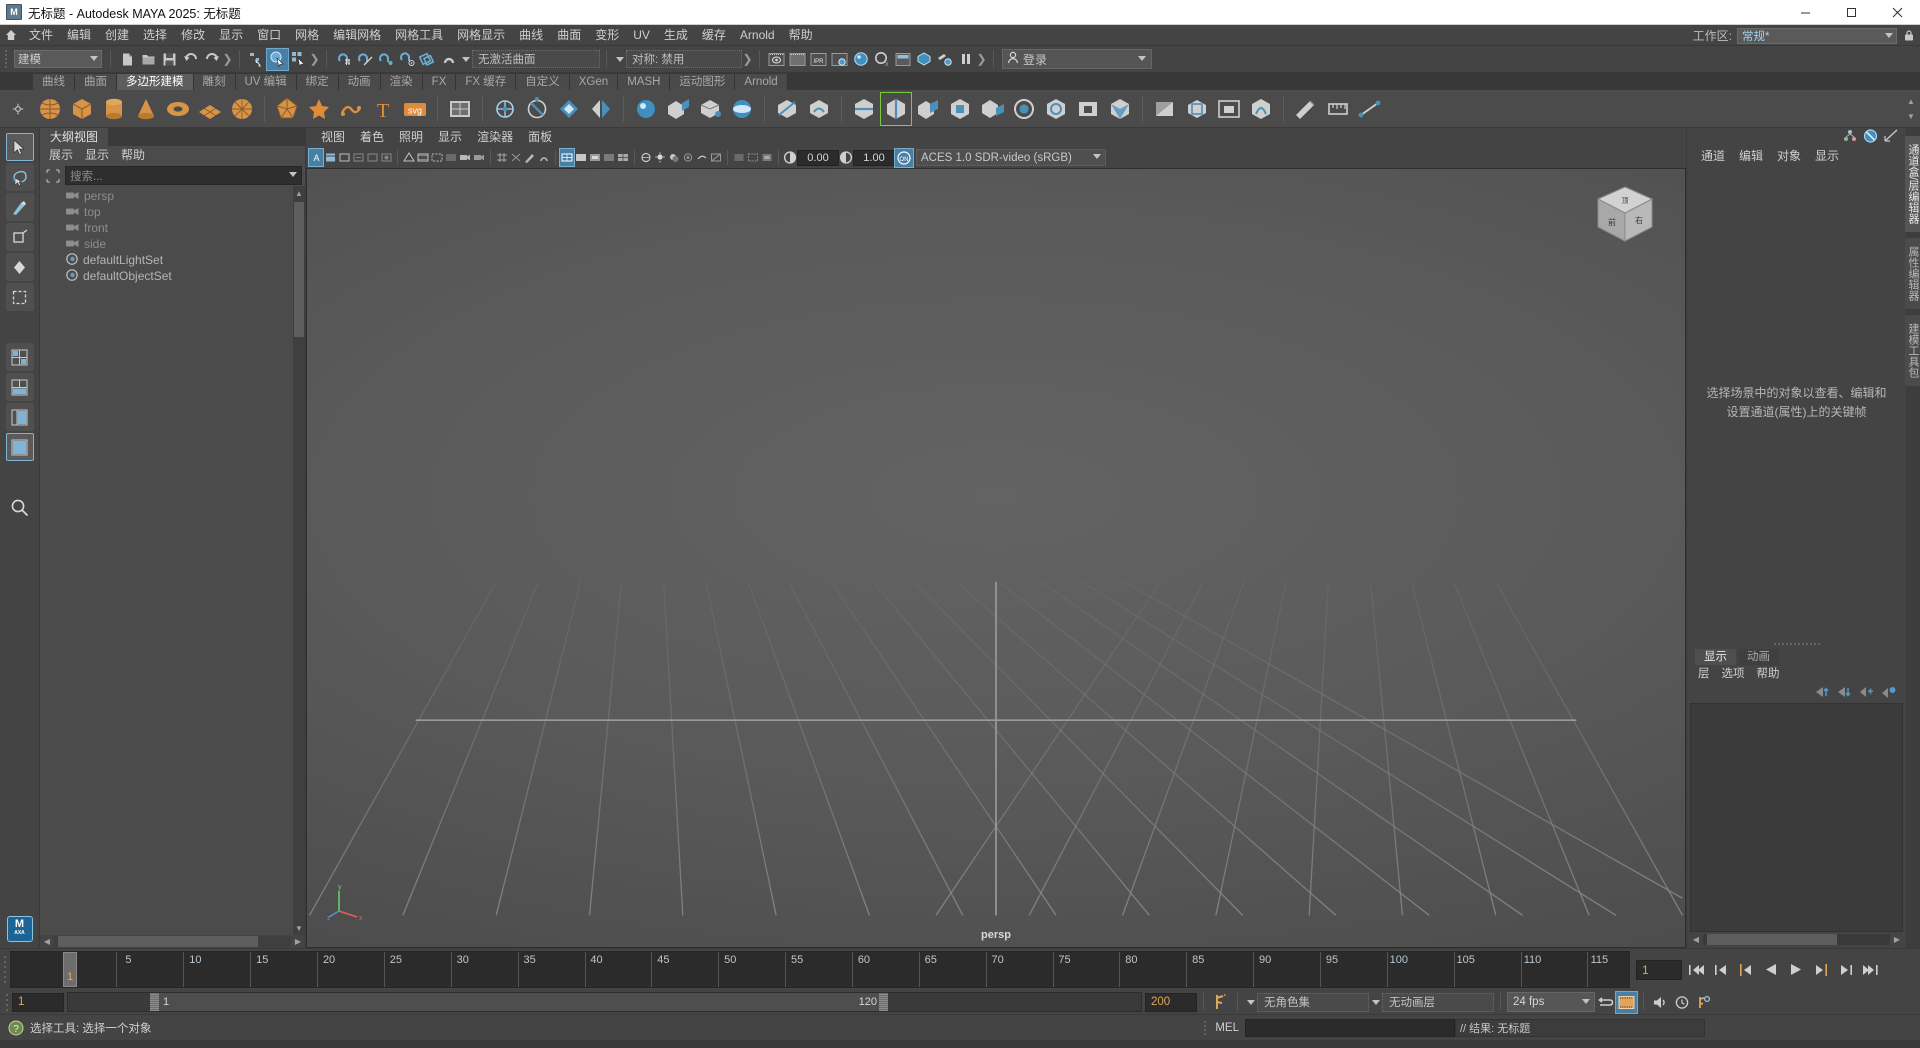 The image size is (1920, 1048). I want to click on graph-icon, so click(1891, 137).